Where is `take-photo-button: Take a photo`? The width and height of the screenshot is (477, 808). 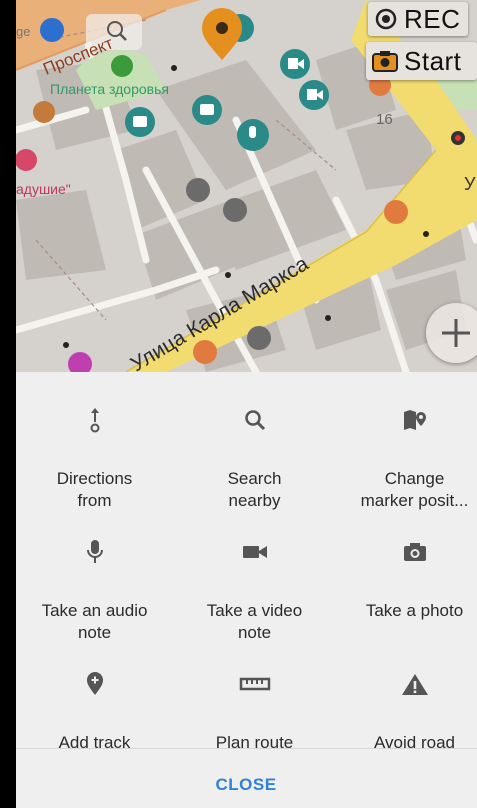
take-photo-button: Take a photo is located at coordinates (407, 580).